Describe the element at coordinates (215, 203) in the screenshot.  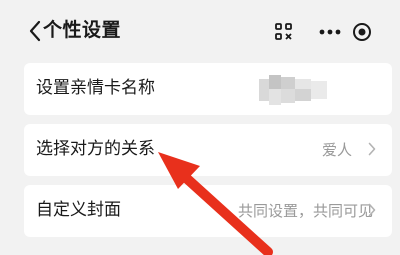
I see `annotation-arrow` at that location.